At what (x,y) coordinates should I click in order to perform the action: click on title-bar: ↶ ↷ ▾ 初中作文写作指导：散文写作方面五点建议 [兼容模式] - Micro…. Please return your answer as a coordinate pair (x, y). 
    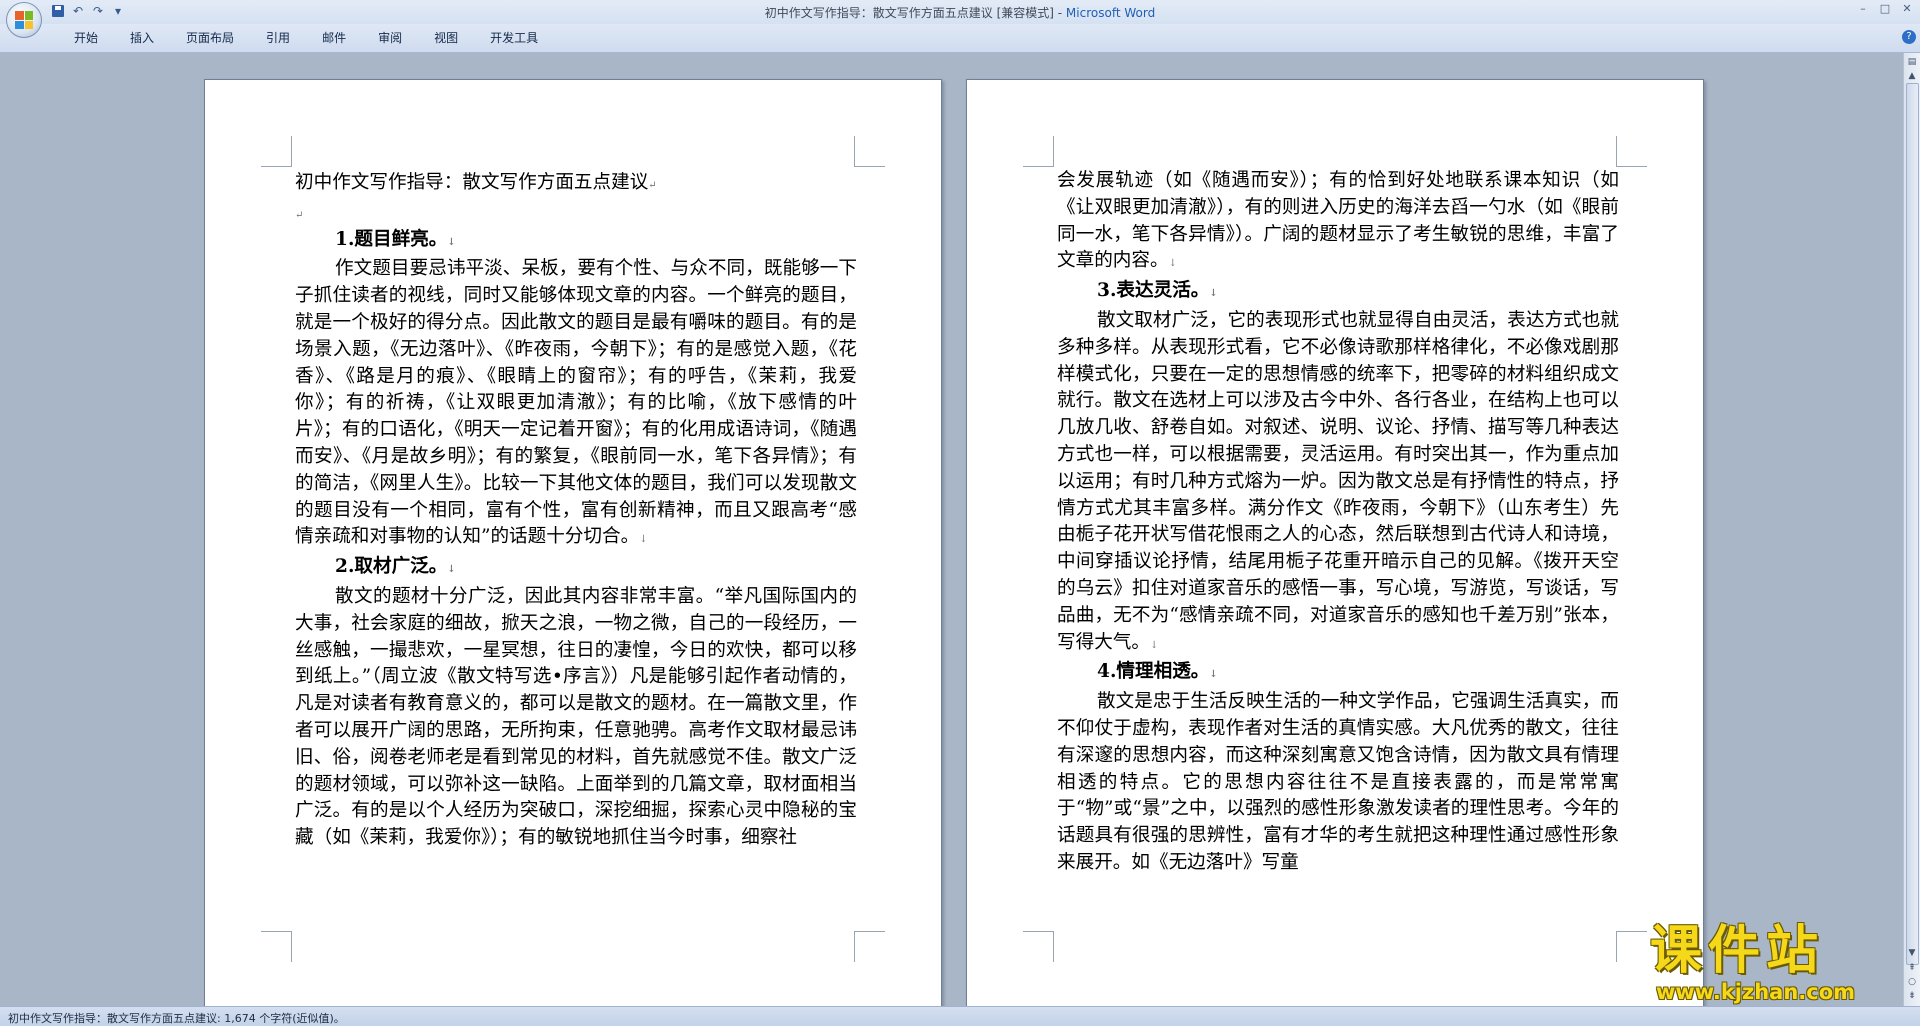
    Looking at the image, I should click on (960, 19).